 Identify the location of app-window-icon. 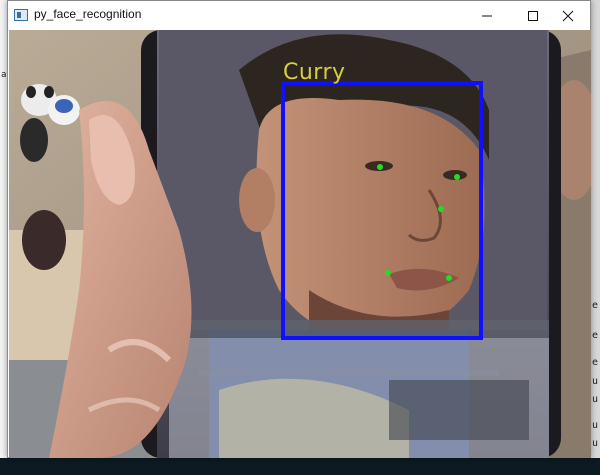
(21, 15).